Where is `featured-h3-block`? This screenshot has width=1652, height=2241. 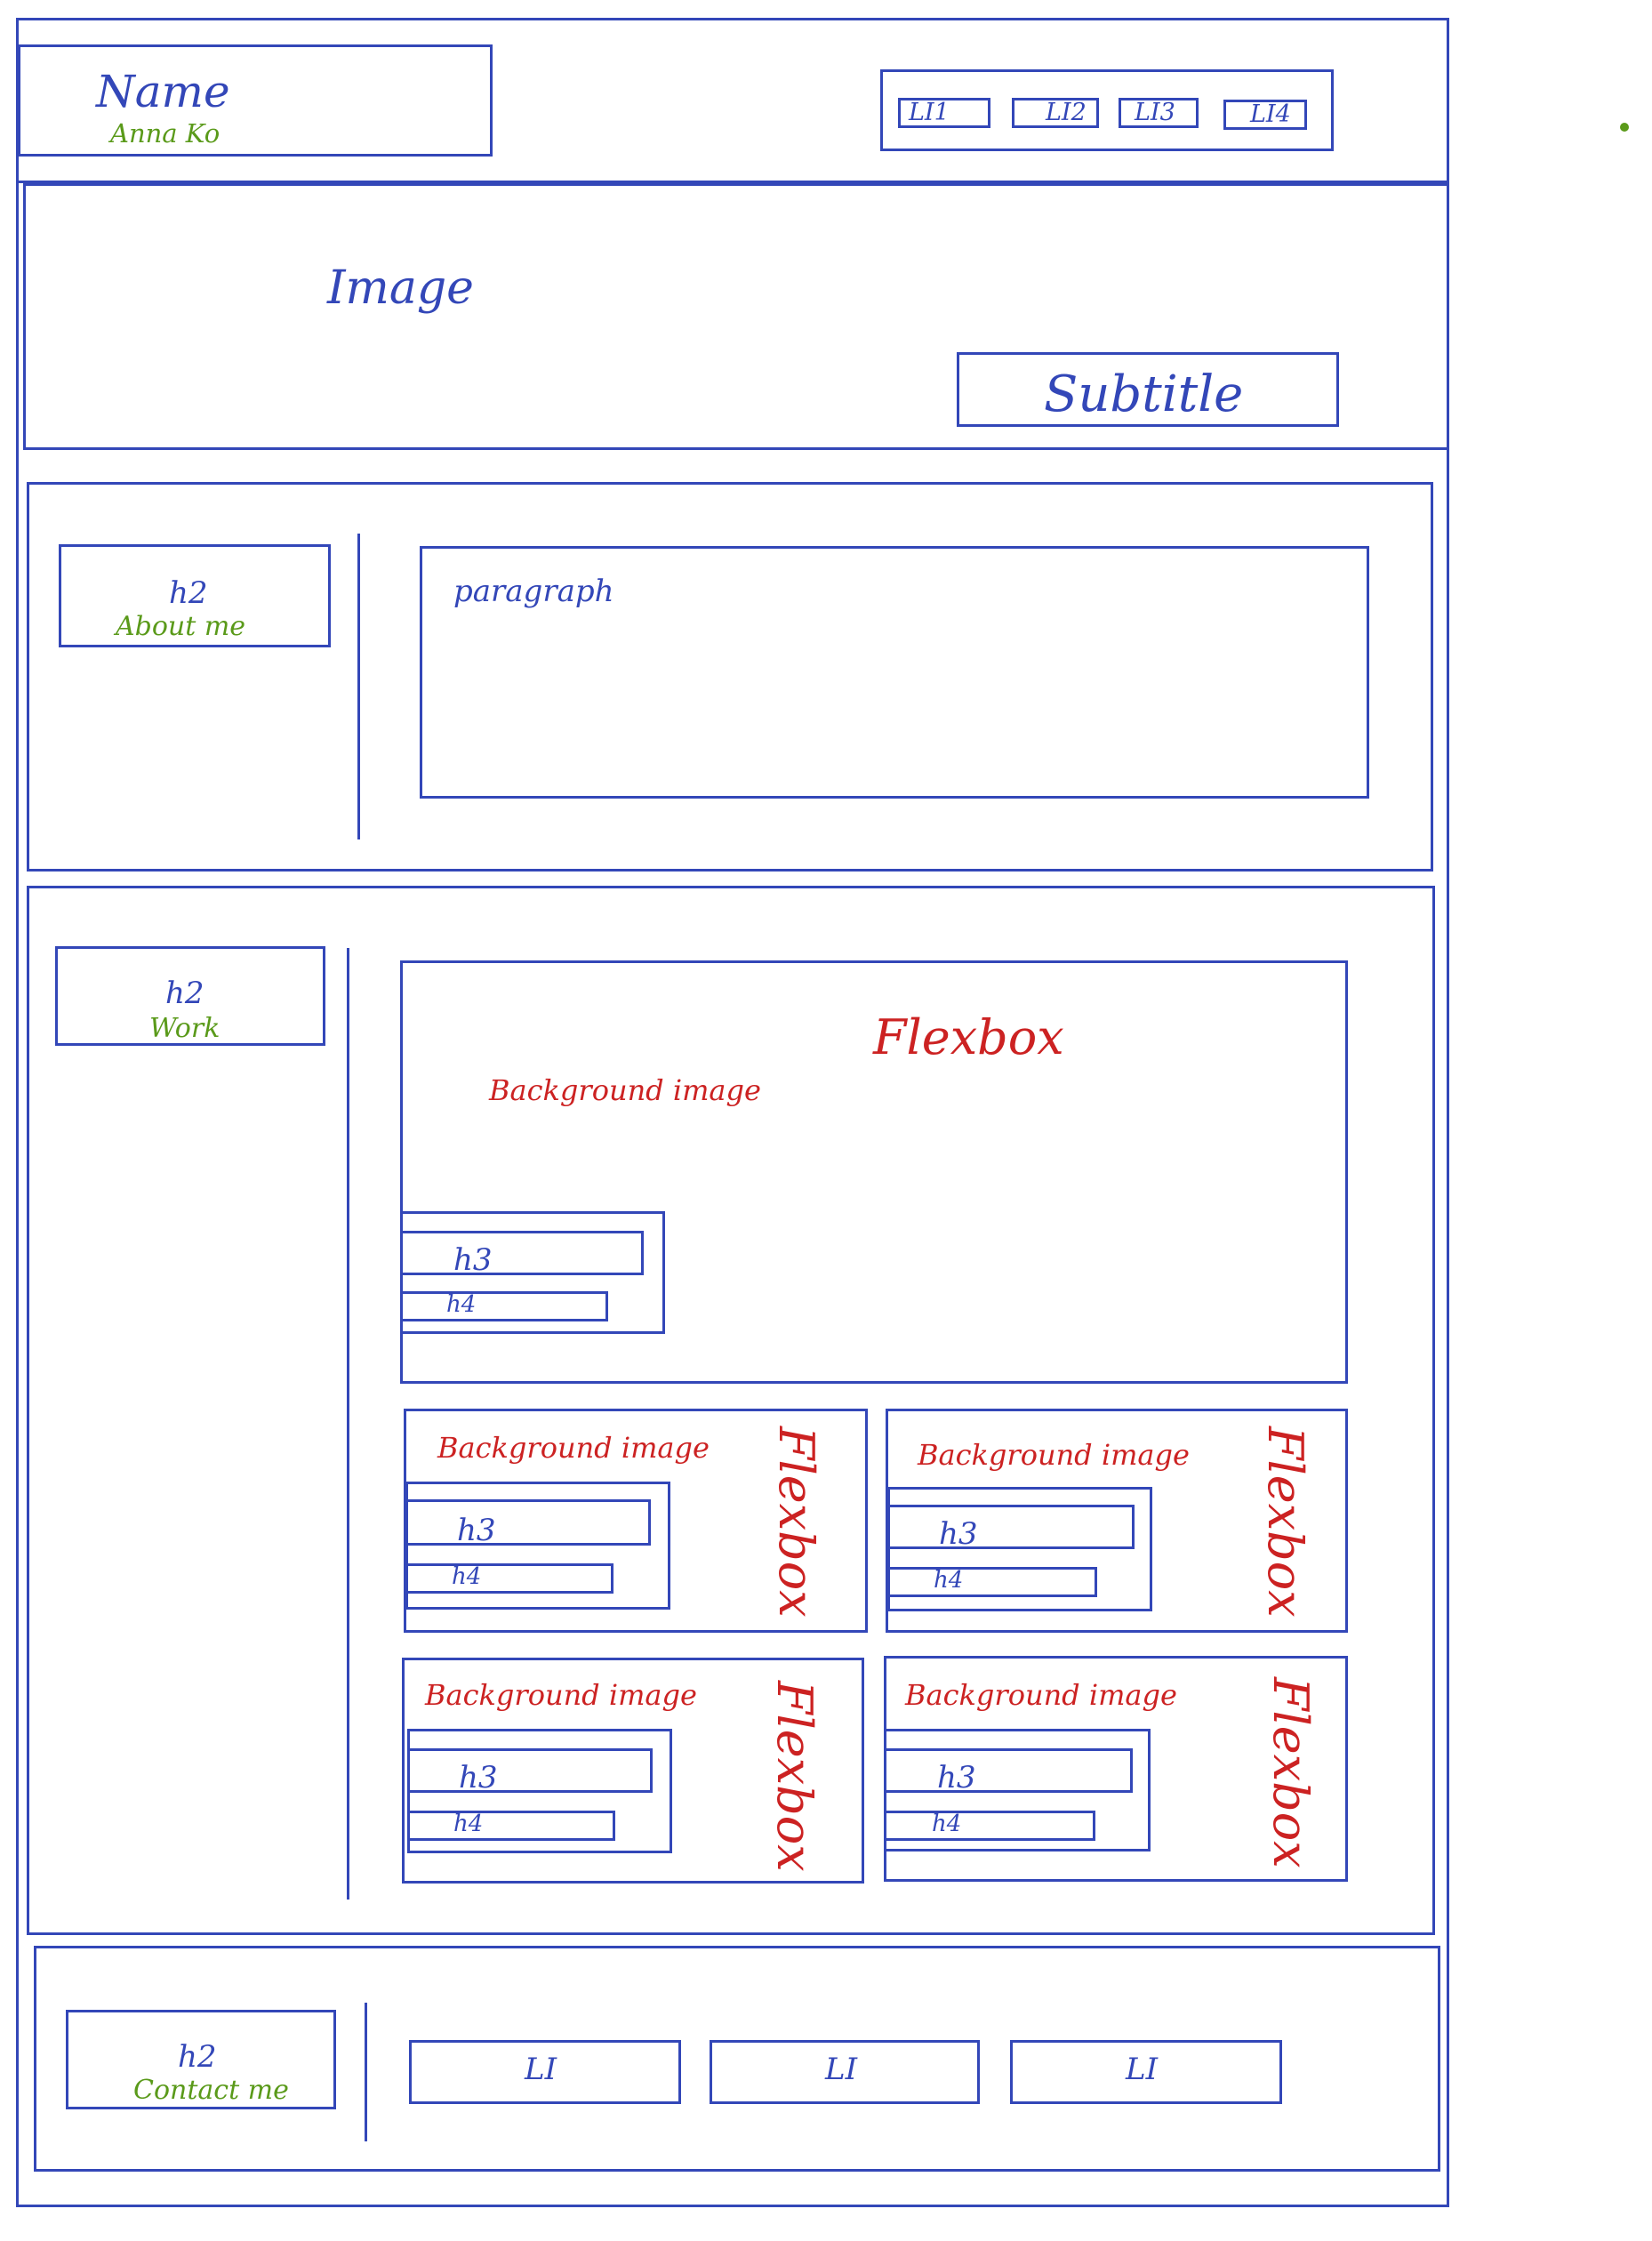
featured-h3-block is located at coordinates (522, 1253).